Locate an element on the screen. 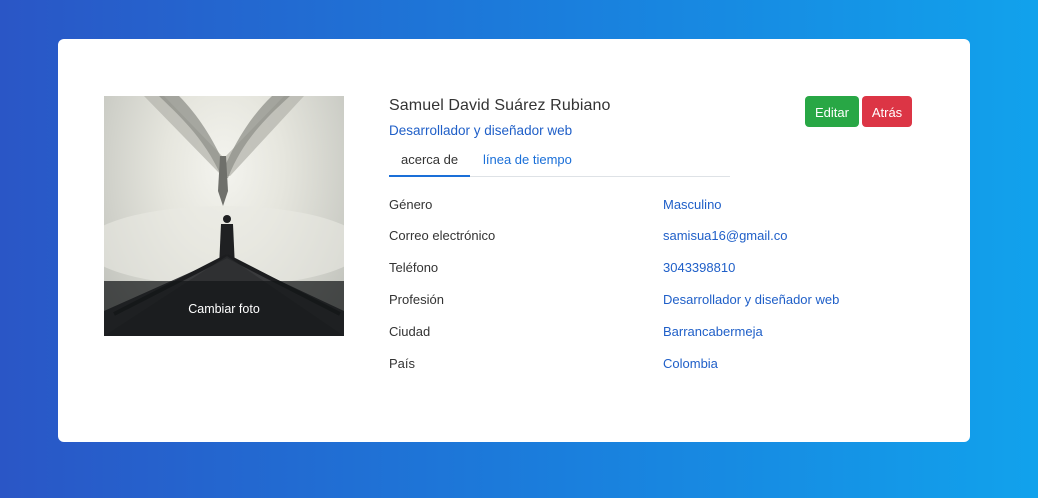  detail-value: Barrancabermeja is located at coordinates (713, 331).